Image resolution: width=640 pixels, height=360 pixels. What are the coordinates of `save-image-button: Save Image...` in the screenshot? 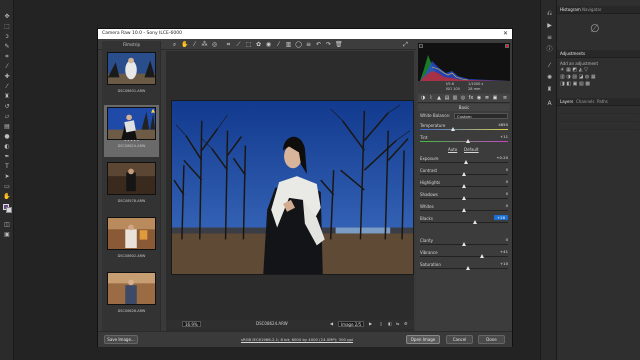 It's located at (121, 339).